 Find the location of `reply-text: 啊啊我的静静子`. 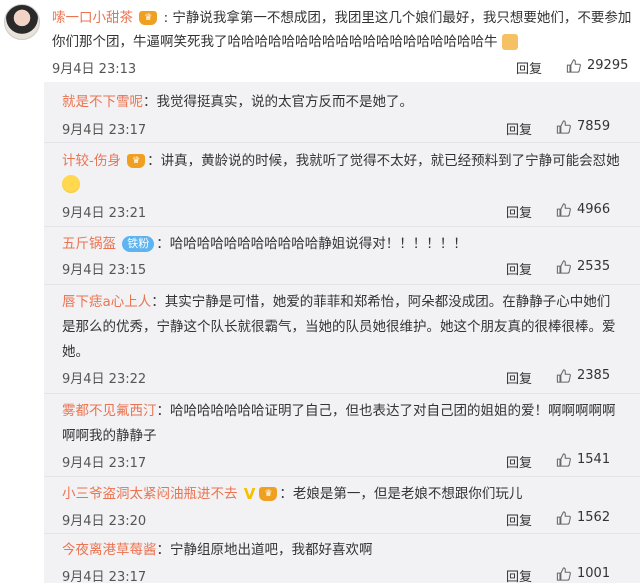

reply-text: 啊啊我的静静子 is located at coordinates (109, 436).